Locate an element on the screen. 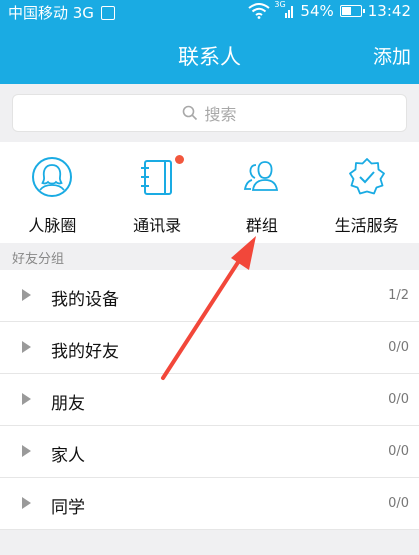 Image resolution: width=419 pixels, height=555 pixels. shortcut-address-book: 通讯录 is located at coordinates (157, 192).